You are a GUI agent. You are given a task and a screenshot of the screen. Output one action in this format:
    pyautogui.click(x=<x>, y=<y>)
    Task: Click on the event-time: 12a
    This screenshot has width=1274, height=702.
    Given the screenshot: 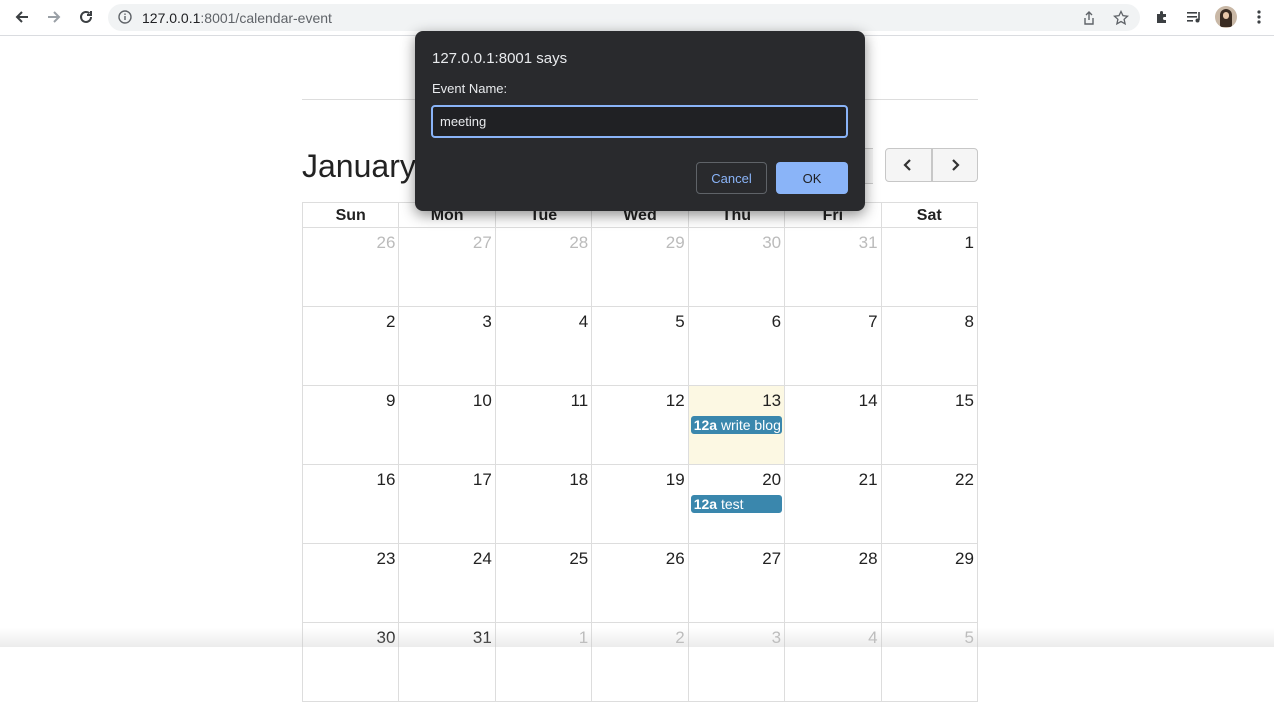 What is the action you would take?
    pyautogui.click(x=705, y=425)
    